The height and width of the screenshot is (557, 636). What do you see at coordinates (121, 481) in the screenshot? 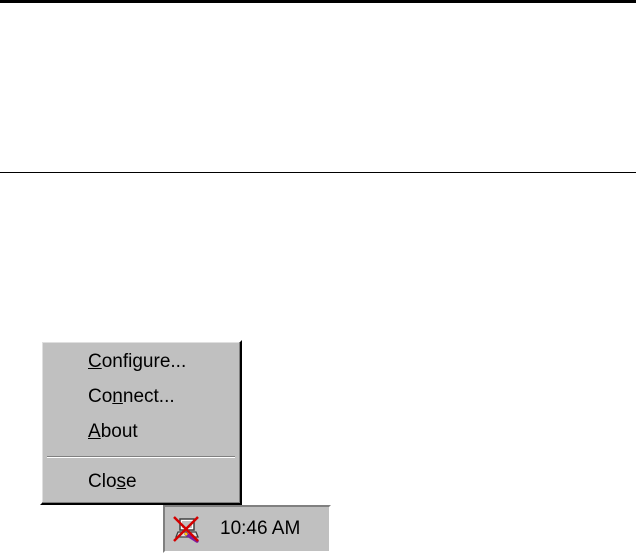
I see `menu-item-close-accel: s` at bounding box center [121, 481].